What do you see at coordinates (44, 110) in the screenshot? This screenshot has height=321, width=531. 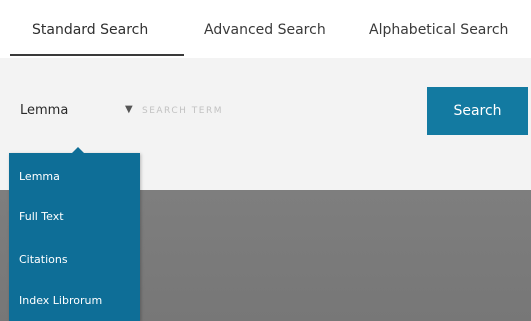 I see `search-type-label: Lemma` at bounding box center [44, 110].